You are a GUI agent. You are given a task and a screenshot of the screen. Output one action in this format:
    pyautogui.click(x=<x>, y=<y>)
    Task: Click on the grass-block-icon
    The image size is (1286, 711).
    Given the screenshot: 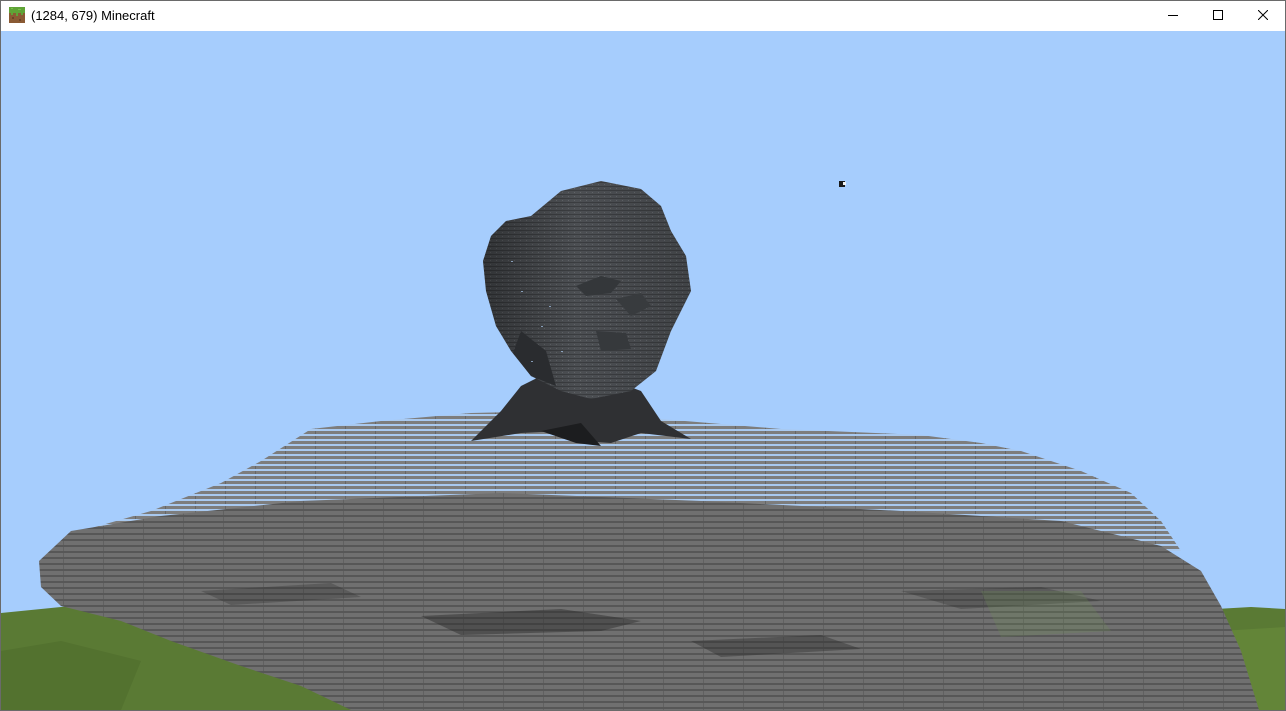 What is the action you would take?
    pyautogui.click(x=17, y=15)
    